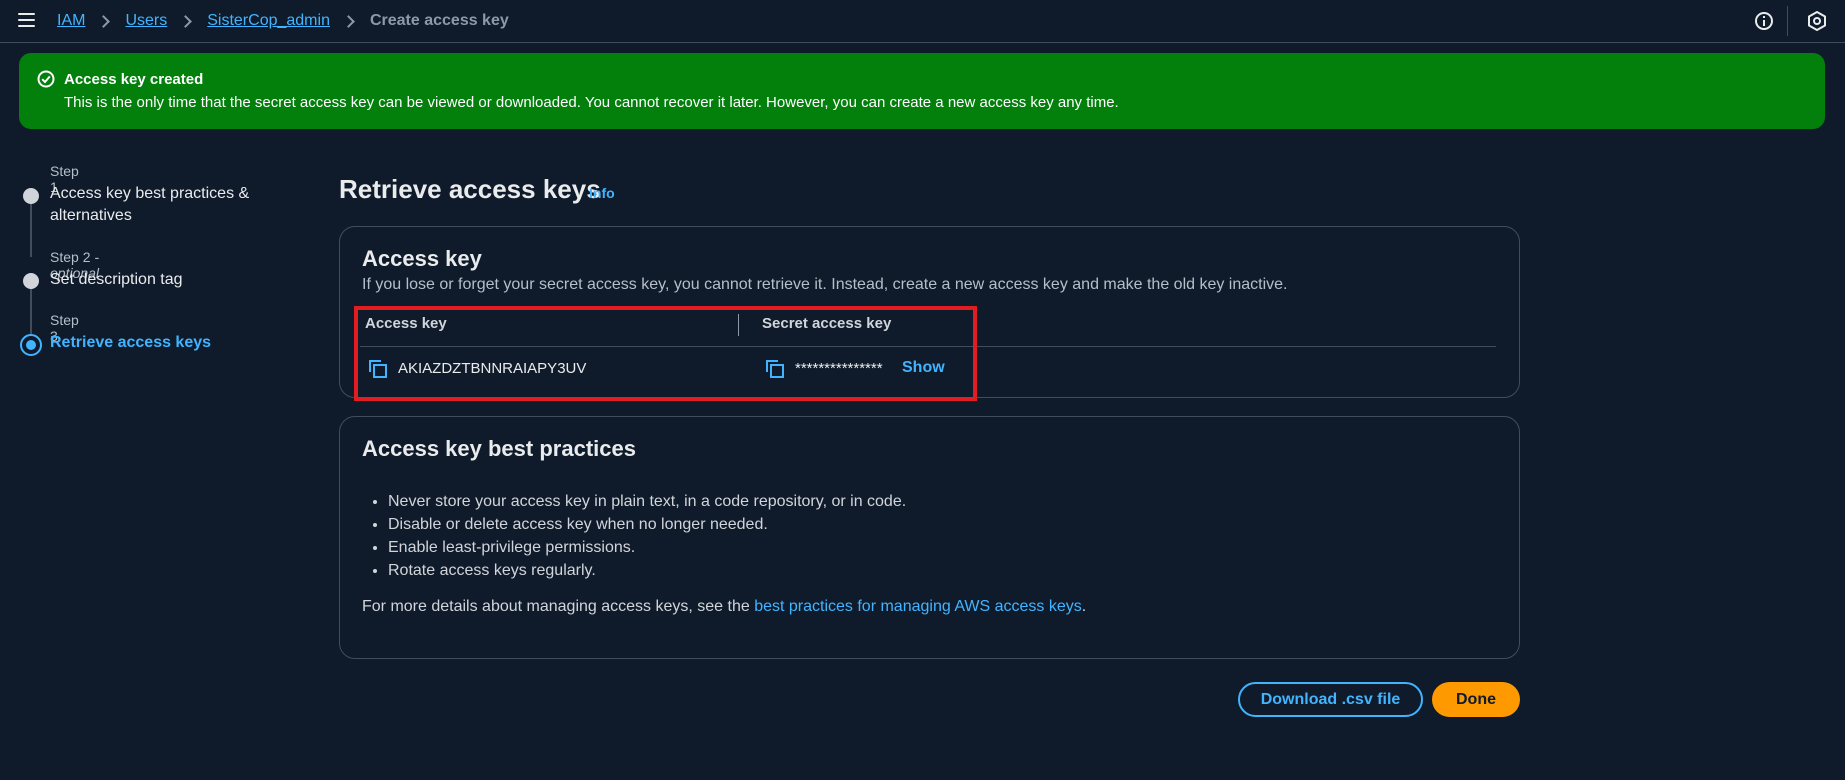 The height and width of the screenshot is (780, 1845). Describe the element at coordinates (1084, 606) in the screenshot. I see `footer-period: .` at that location.